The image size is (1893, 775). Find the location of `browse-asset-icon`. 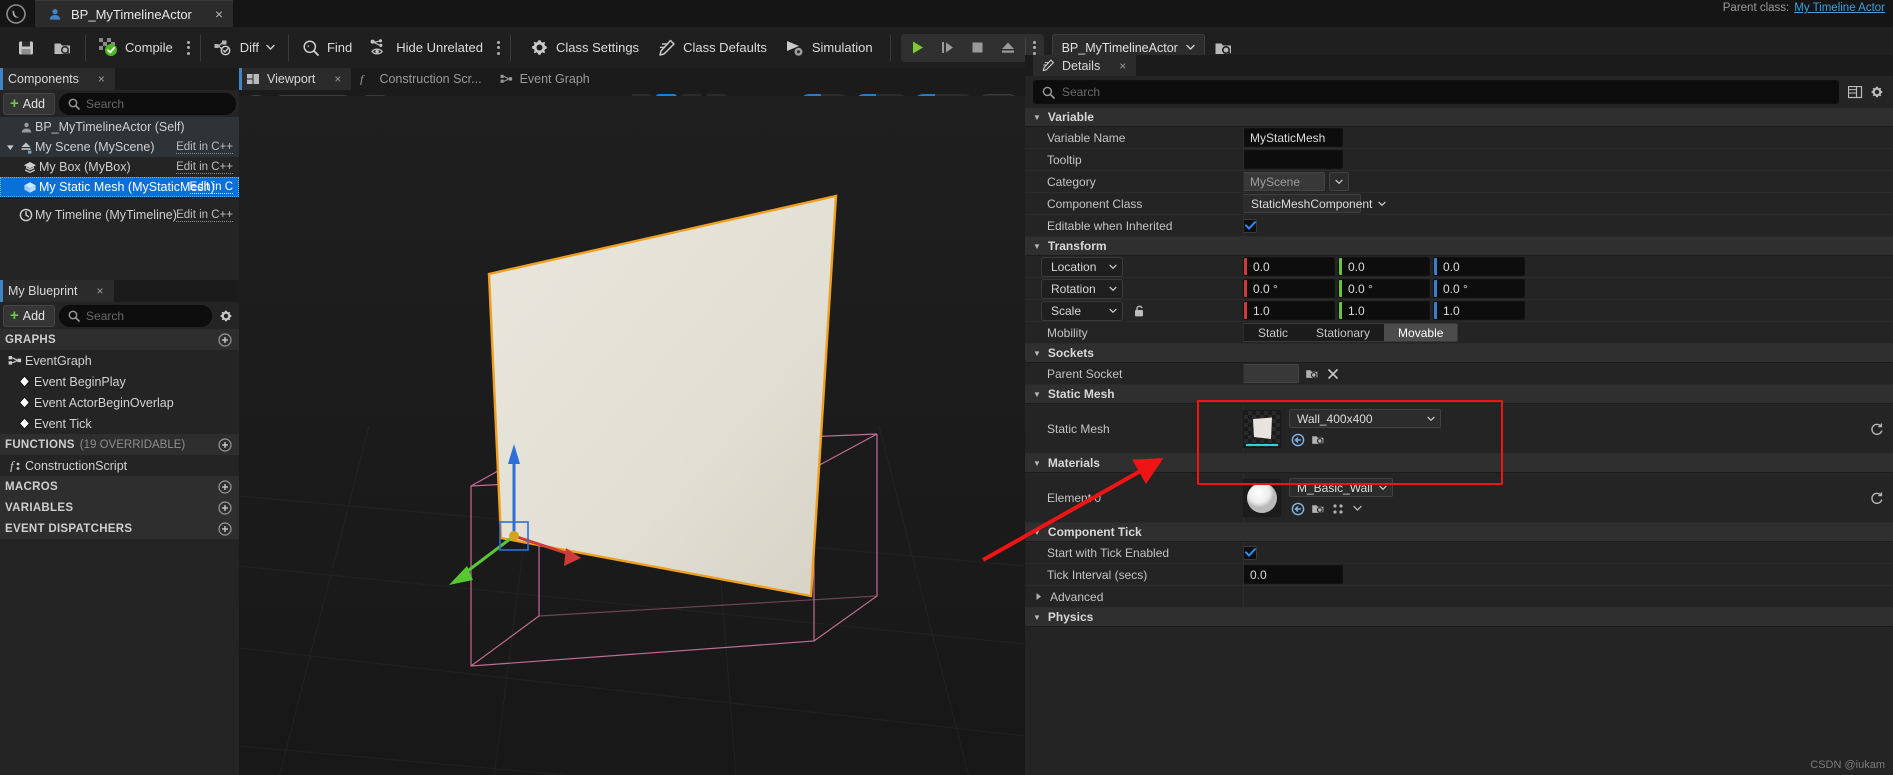

browse-asset-icon is located at coordinates (1317, 439).